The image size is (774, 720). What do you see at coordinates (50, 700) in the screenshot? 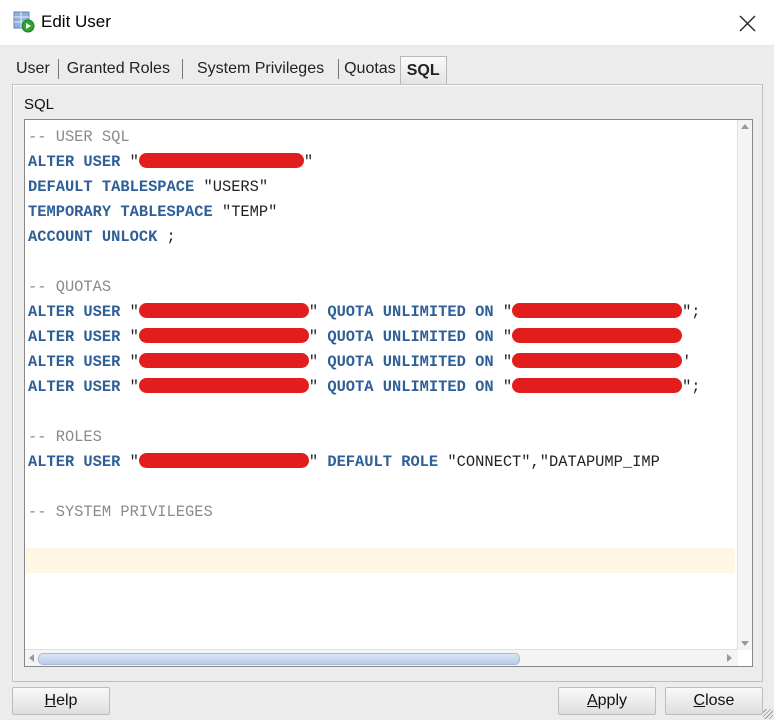
I see `help-mnemonic: H` at bounding box center [50, 700].